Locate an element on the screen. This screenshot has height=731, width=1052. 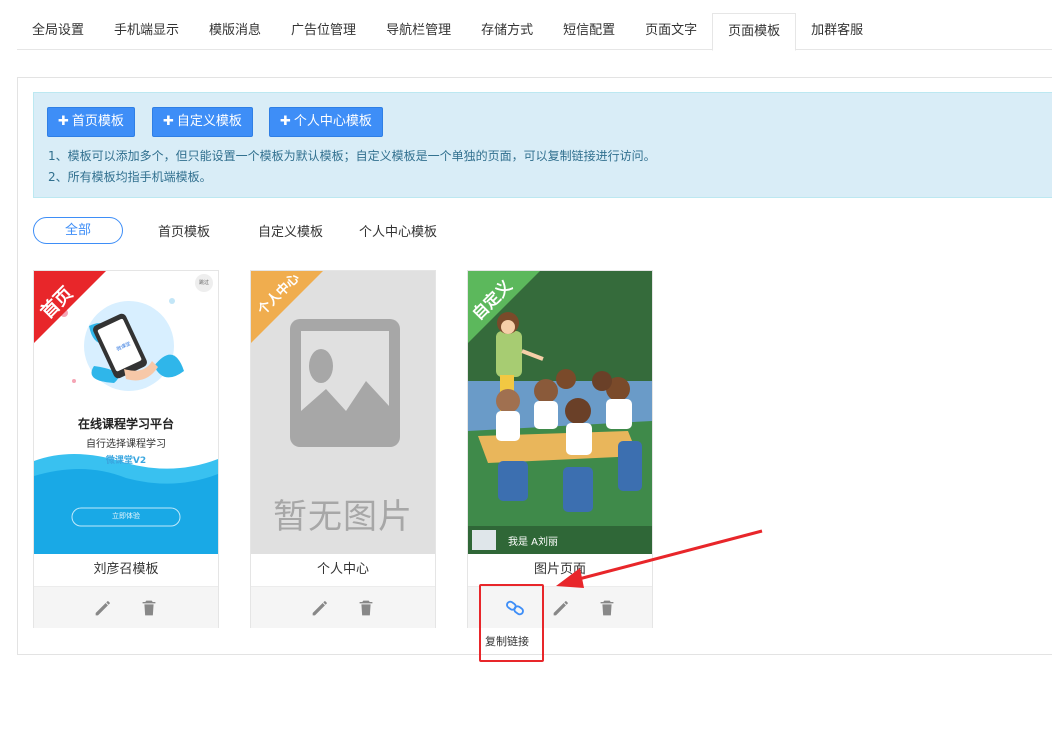
template-name: 个人中心 is located at coordinates (342, 569).